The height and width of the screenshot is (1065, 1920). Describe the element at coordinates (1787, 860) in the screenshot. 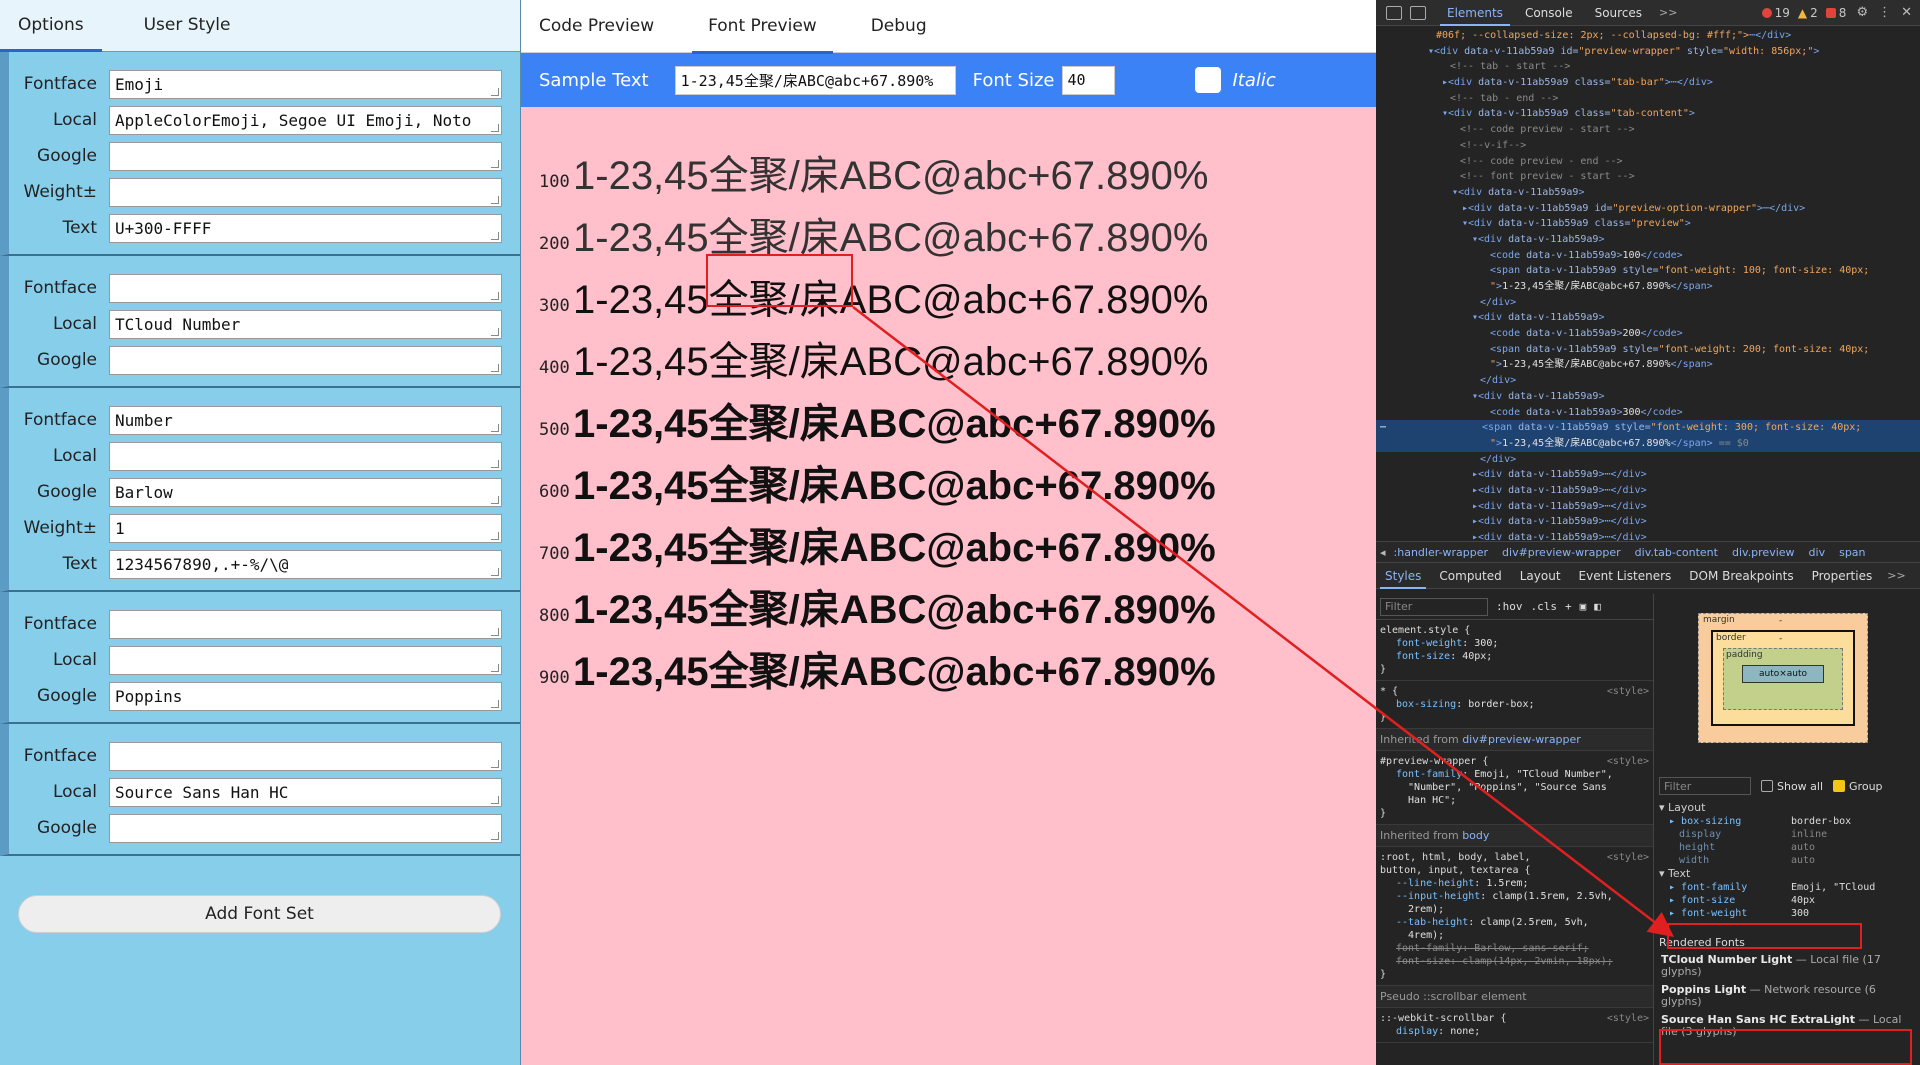

I see `computed-row: width auto` at that location.